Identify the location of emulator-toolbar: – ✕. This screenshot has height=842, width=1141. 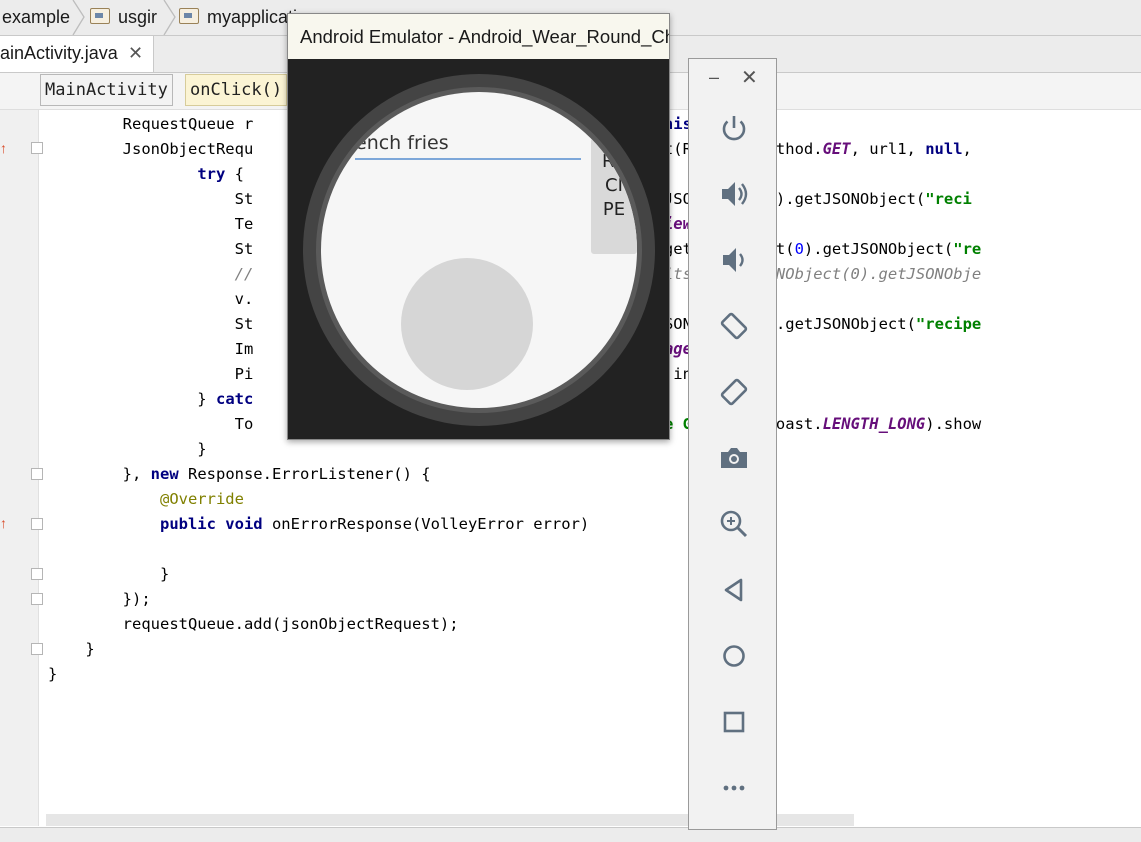
(732, 444).